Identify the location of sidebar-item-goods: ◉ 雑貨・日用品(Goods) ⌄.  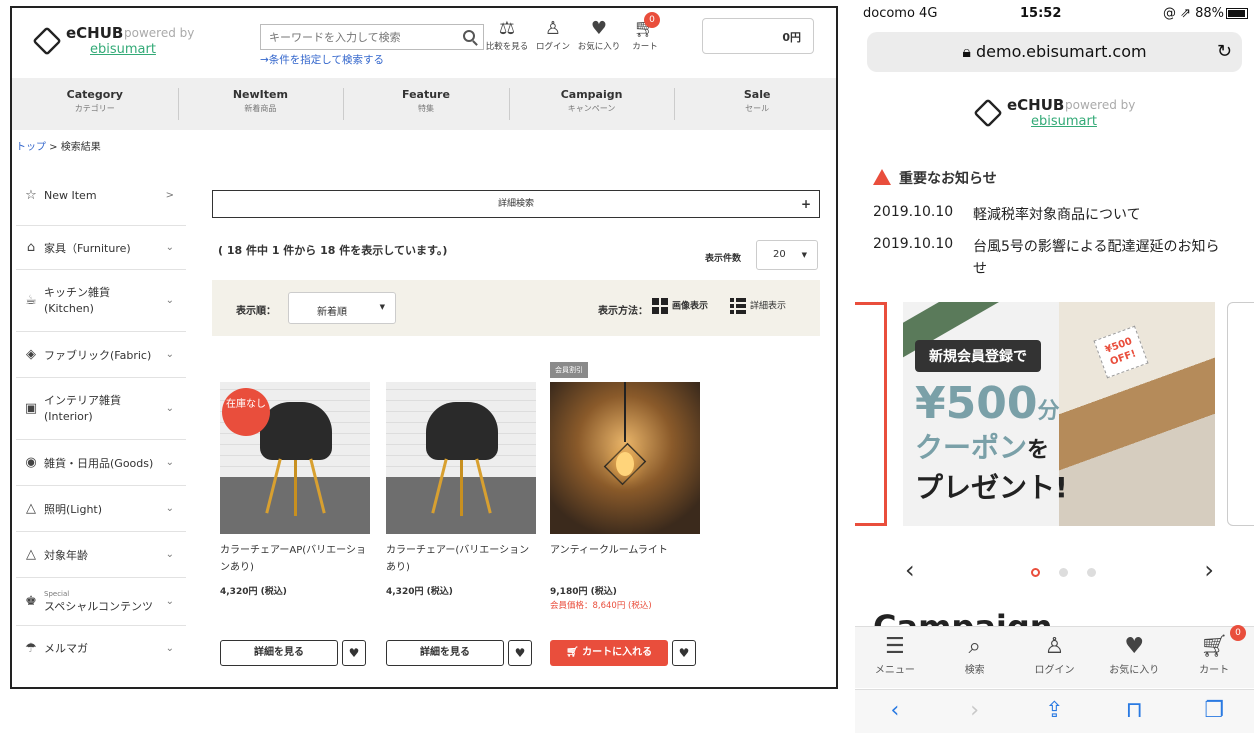
(101, 463).